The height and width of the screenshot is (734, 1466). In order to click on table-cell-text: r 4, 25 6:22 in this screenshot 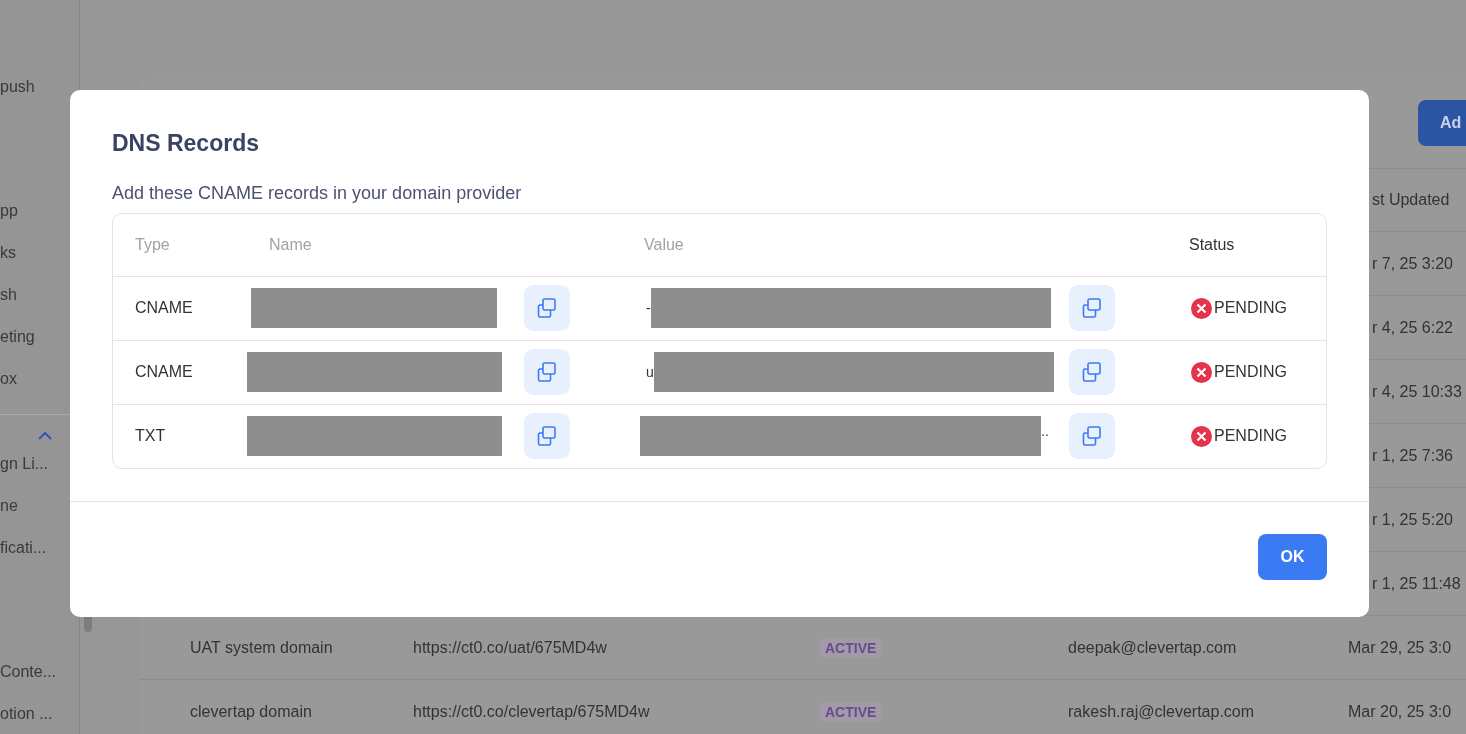, I will do `click(1412, 327)`.